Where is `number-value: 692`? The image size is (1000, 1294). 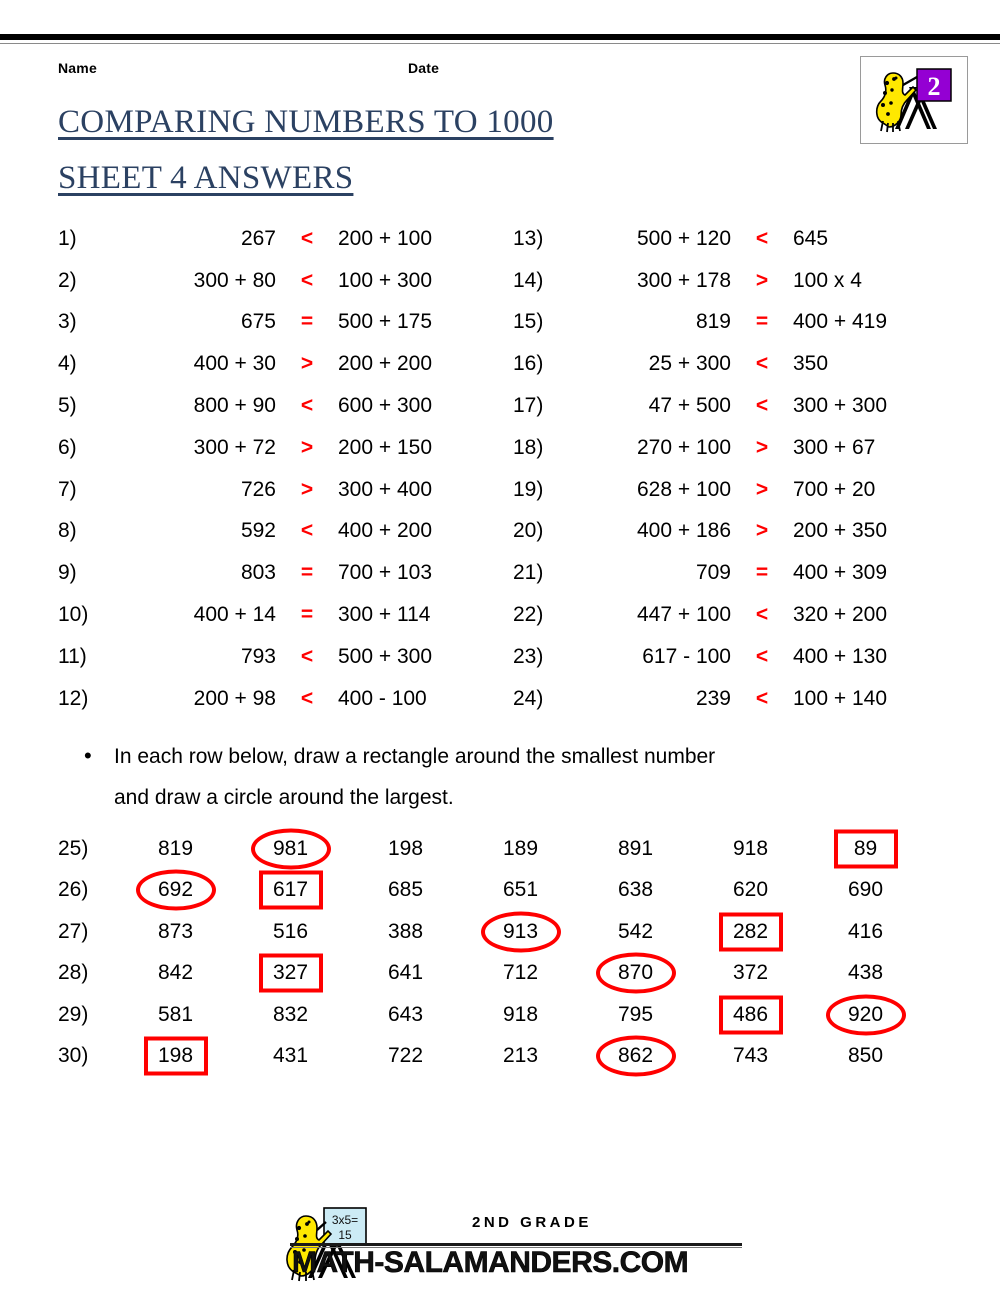
number-value: 692 is located at coordinates (175, 890).